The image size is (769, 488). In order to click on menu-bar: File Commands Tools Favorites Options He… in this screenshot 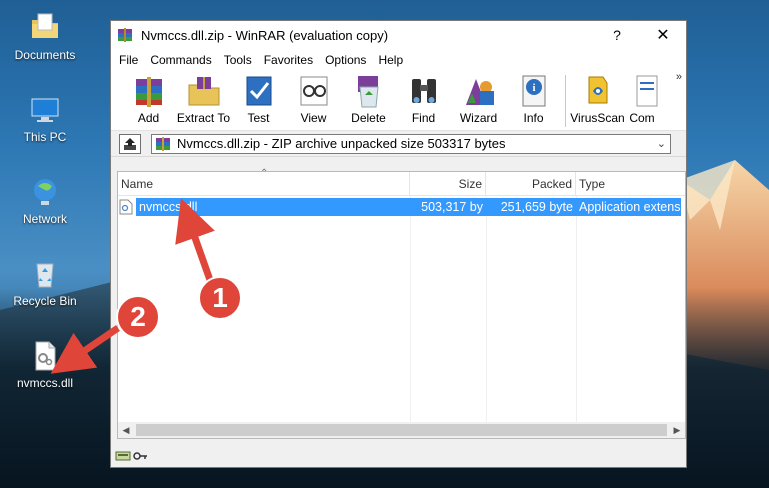, I will do `click(398, 60)`.